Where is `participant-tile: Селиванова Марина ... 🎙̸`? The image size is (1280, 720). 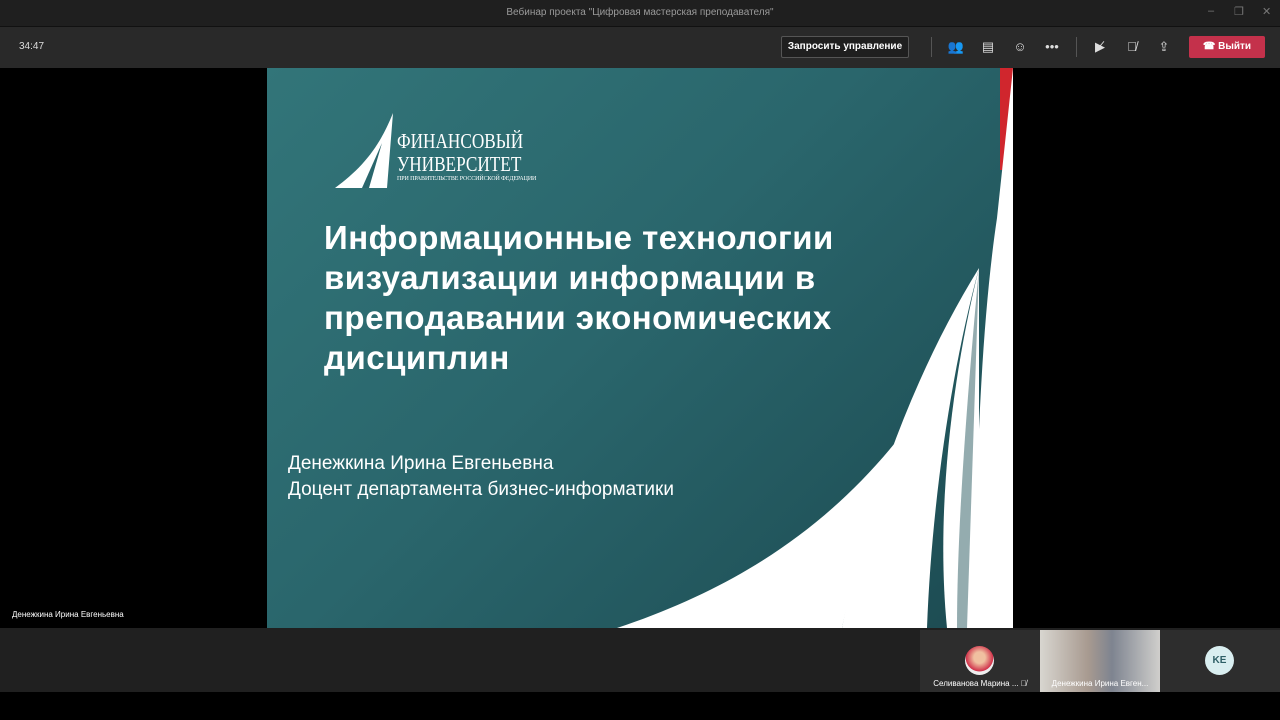
participant-tile: Селиванова Марина ... 🎙̸ is located at coordinates (980, 661).